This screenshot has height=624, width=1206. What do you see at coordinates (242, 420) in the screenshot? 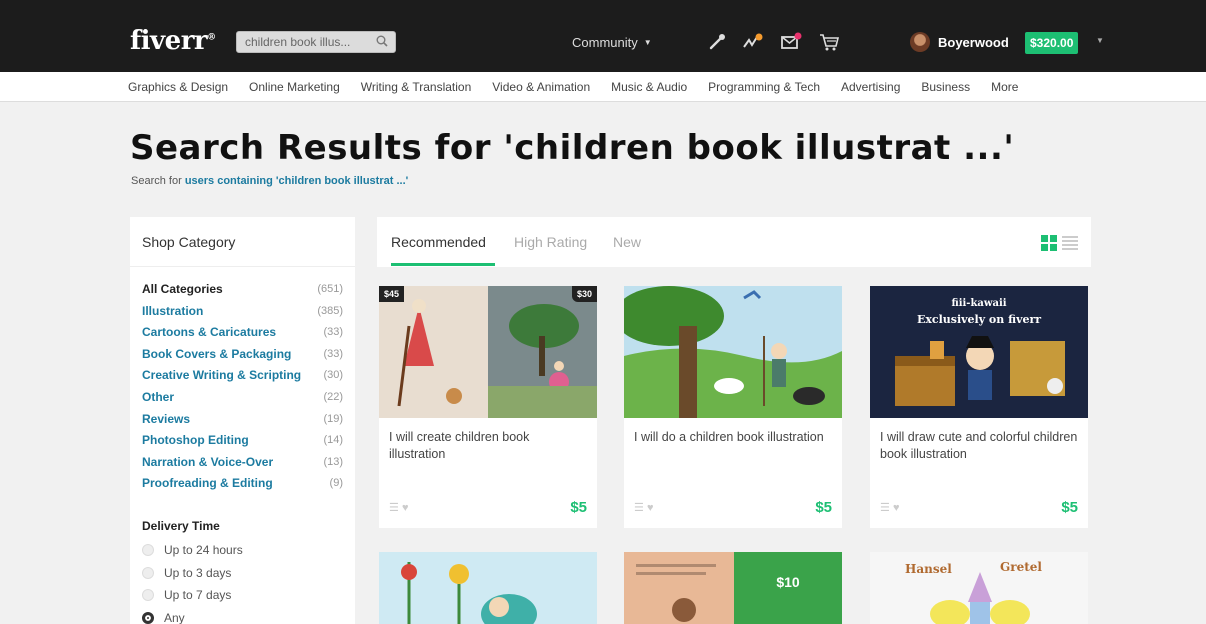
I see `category-item: Reviews (19)` at bounding box center [242, 420].